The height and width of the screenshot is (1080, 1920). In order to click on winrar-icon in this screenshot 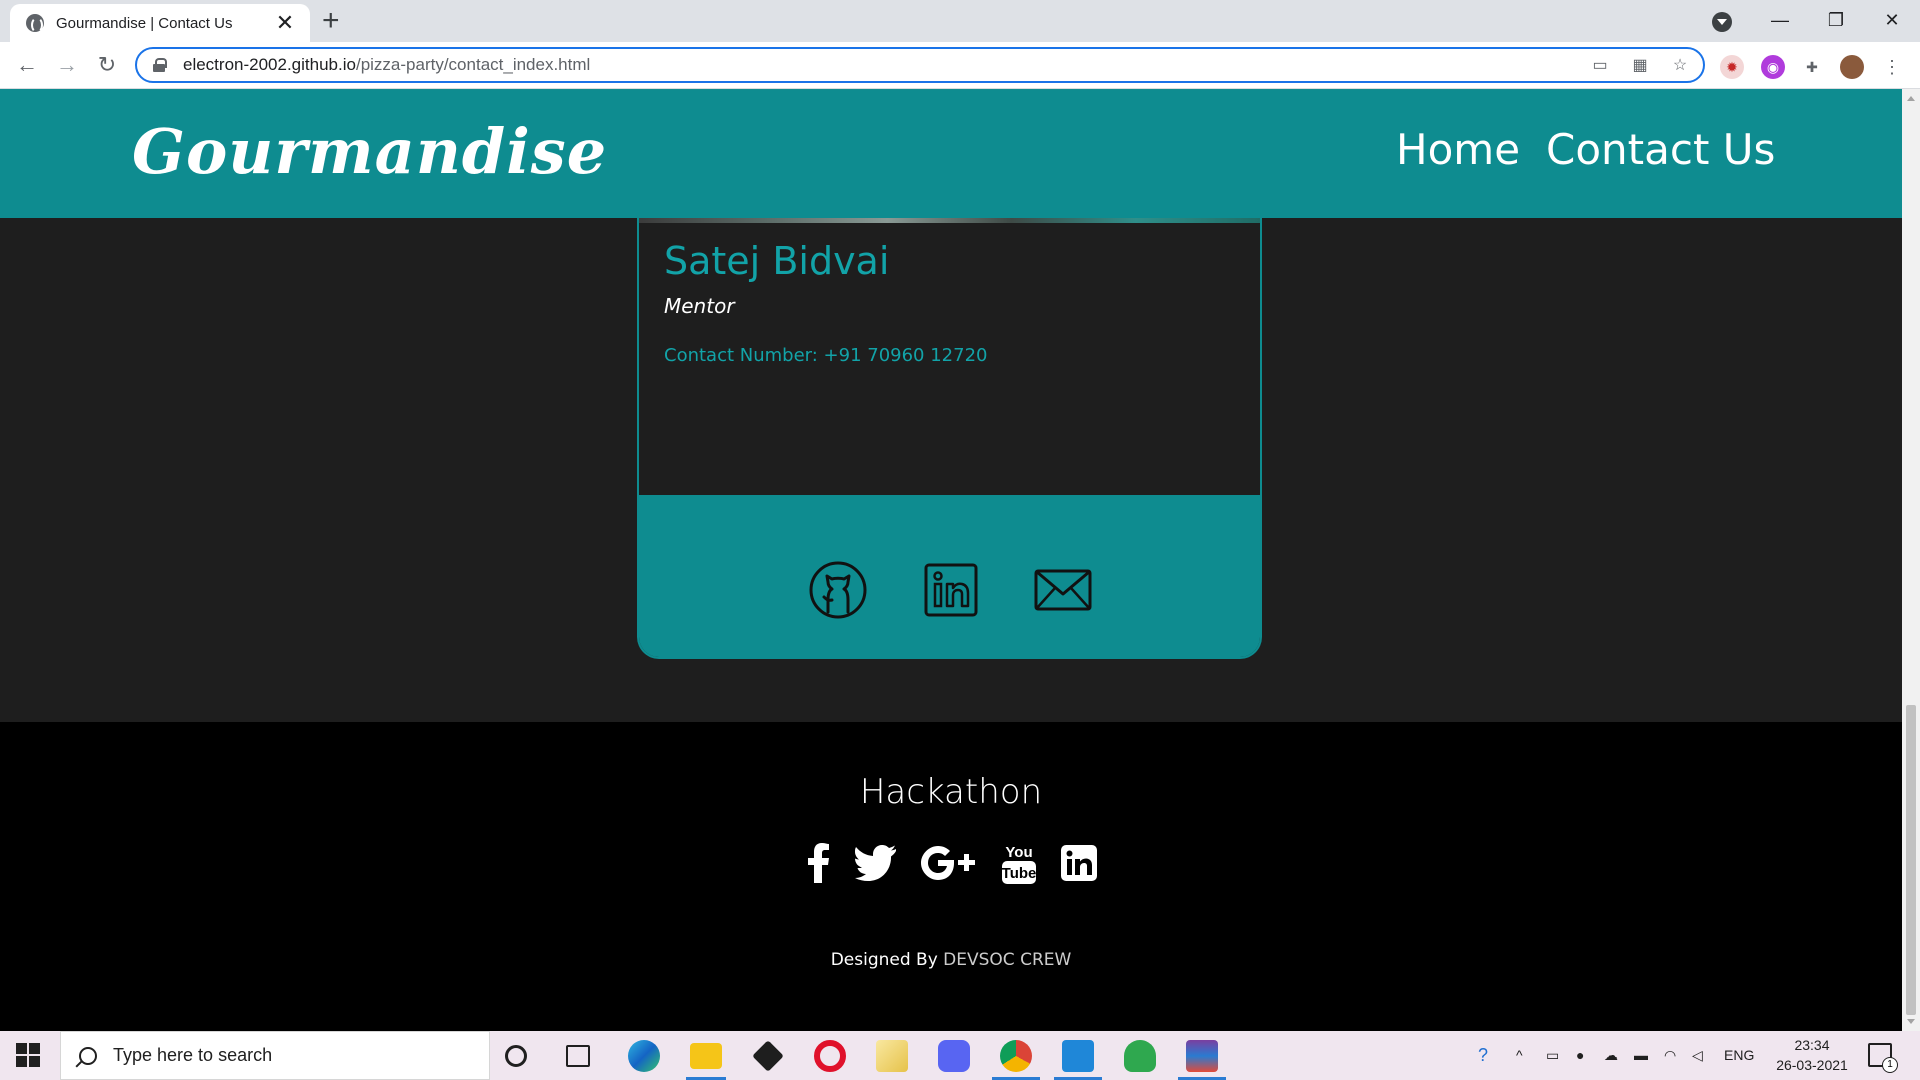, I will do `click(1202, 1056)`.